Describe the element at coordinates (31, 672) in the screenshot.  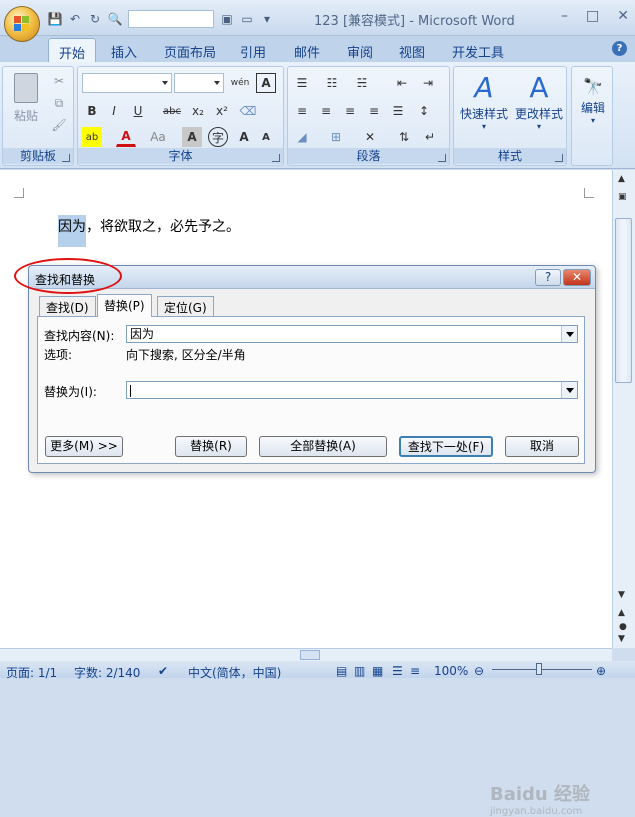
I see `page-indicator: 页面: 1/1` at that location.